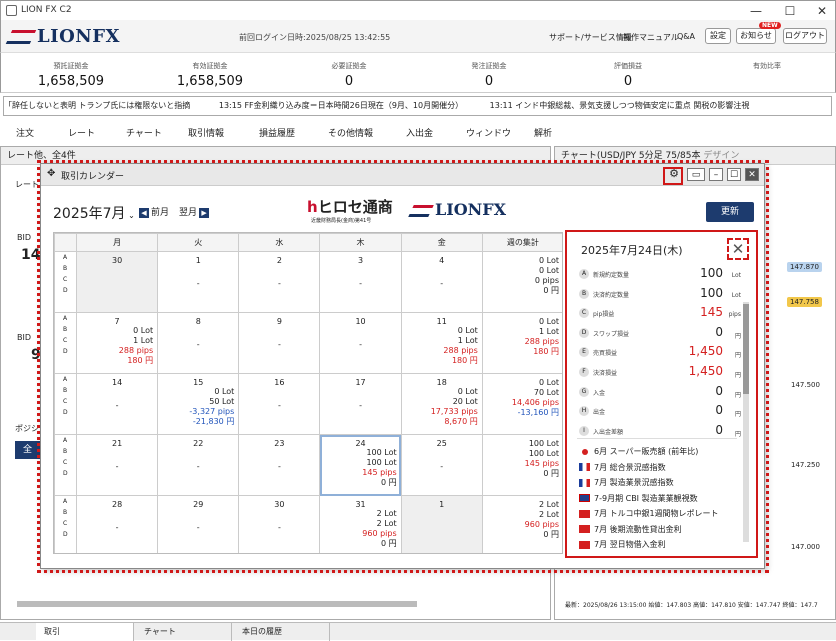 The image size is (836, 641). I want to click on price-axis-tick: 147.500, so click(805, 385).